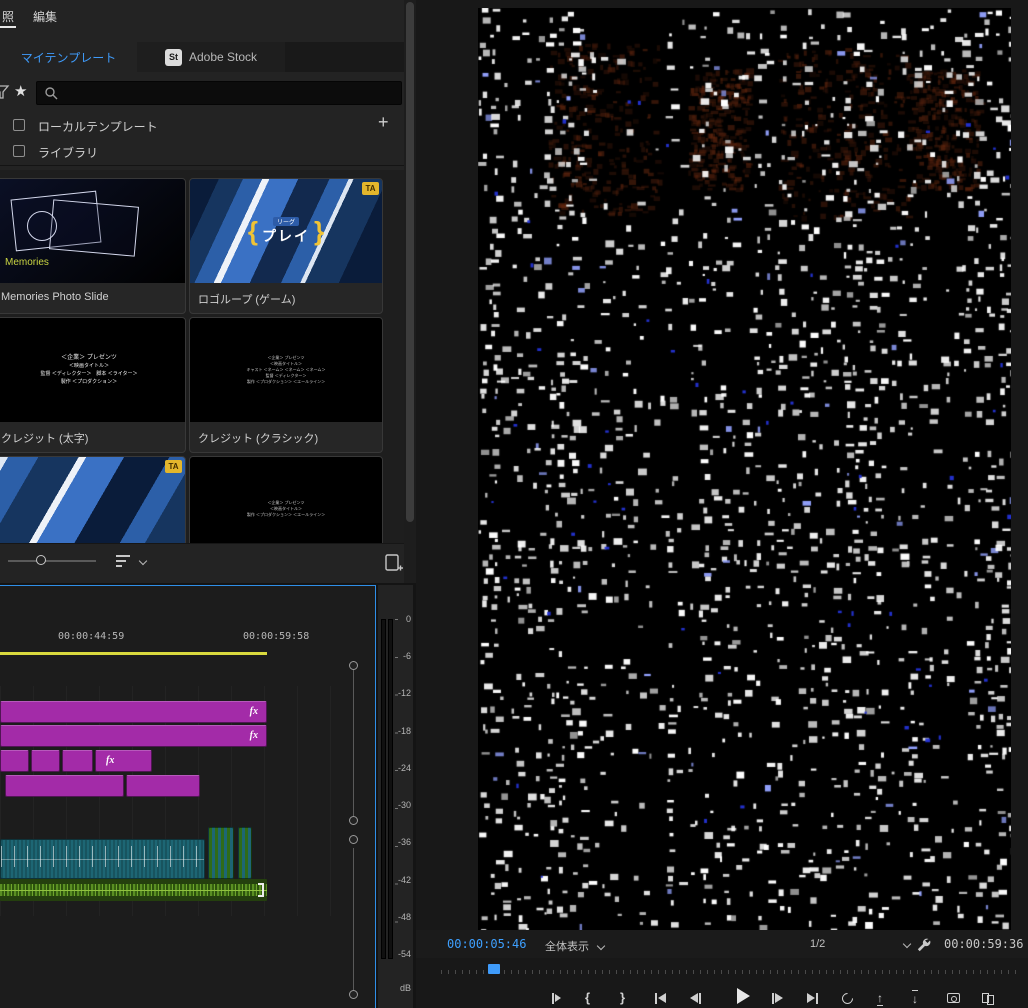  I want to click on libraries-label: ライブラリ, so click(68, 152).